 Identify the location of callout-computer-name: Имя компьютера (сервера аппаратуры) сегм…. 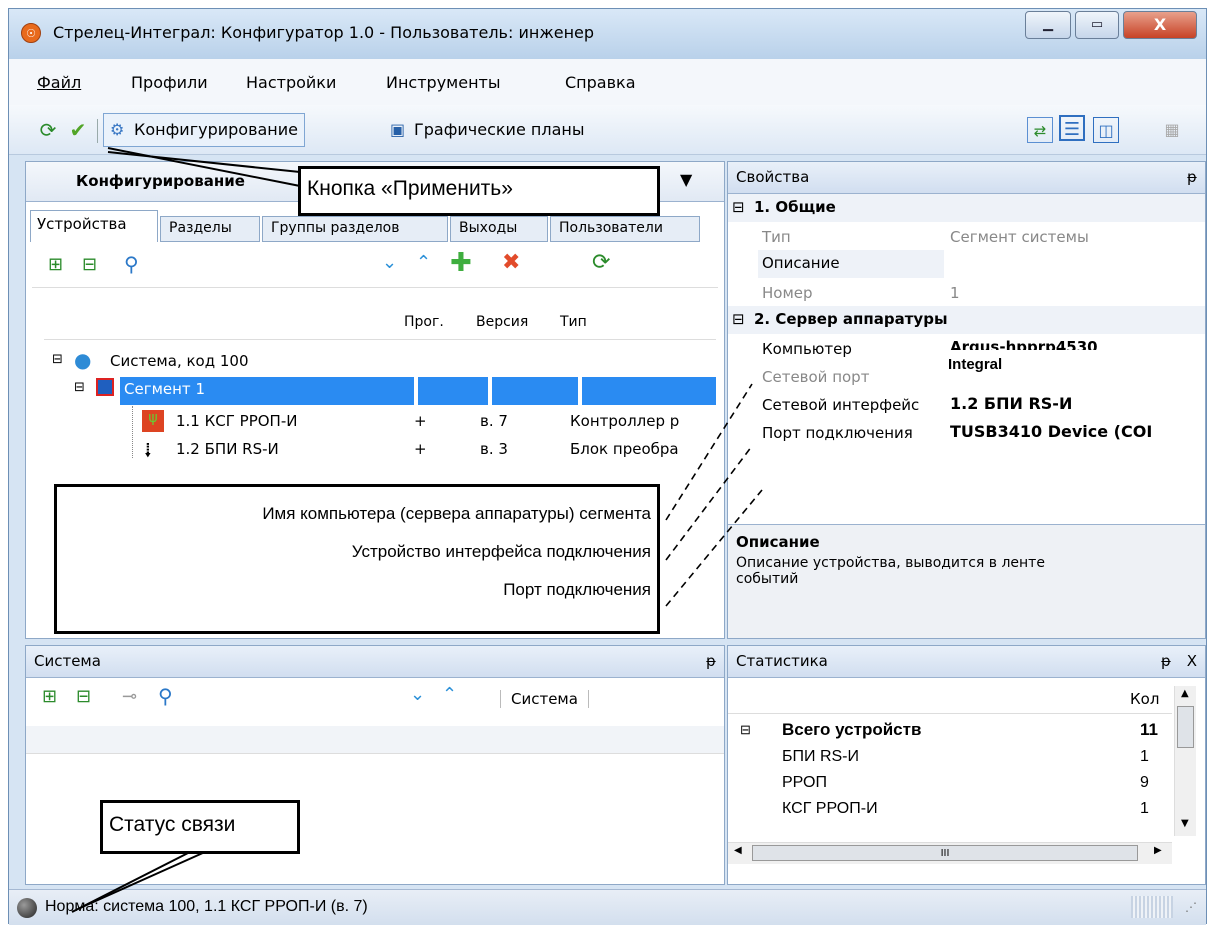
(456, 513).